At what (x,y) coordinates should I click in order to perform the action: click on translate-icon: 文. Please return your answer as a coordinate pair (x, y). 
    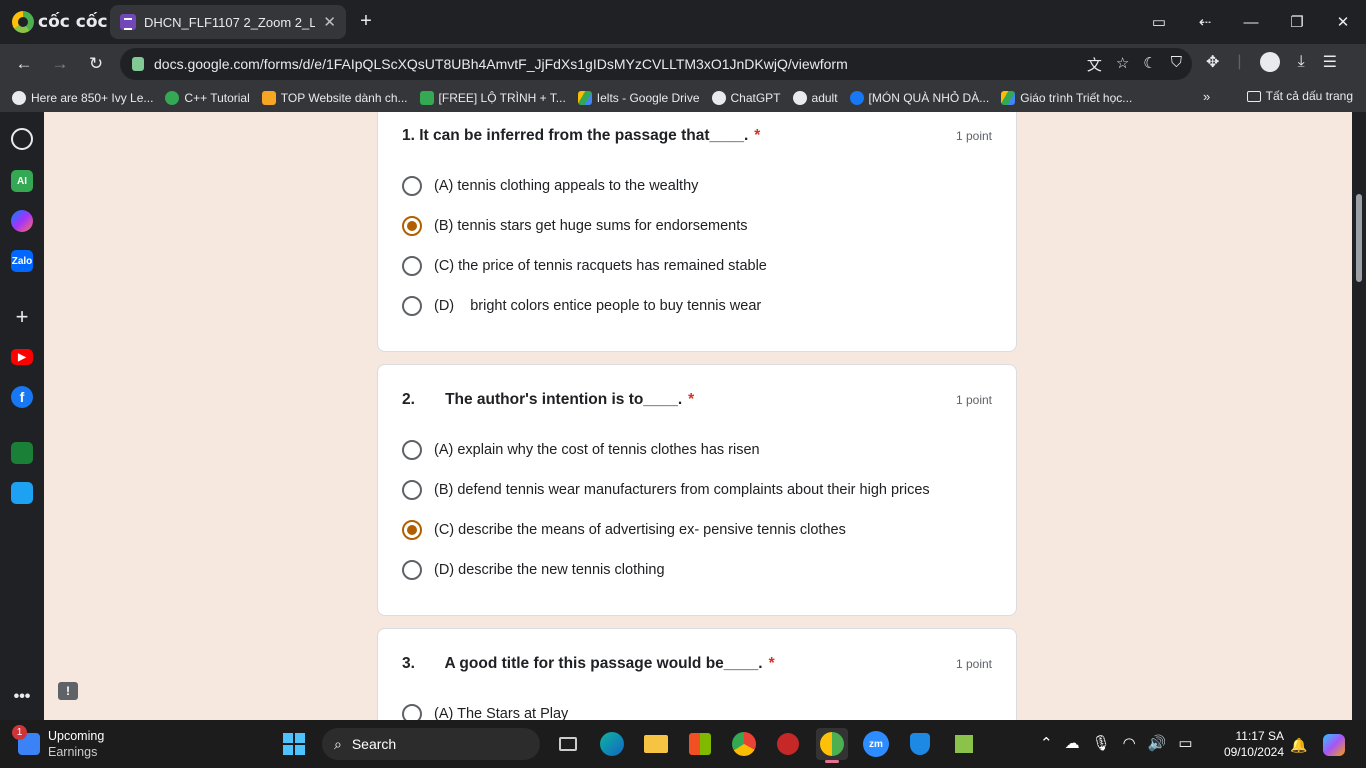
    Looking at the image, I should click on (1094, 64).